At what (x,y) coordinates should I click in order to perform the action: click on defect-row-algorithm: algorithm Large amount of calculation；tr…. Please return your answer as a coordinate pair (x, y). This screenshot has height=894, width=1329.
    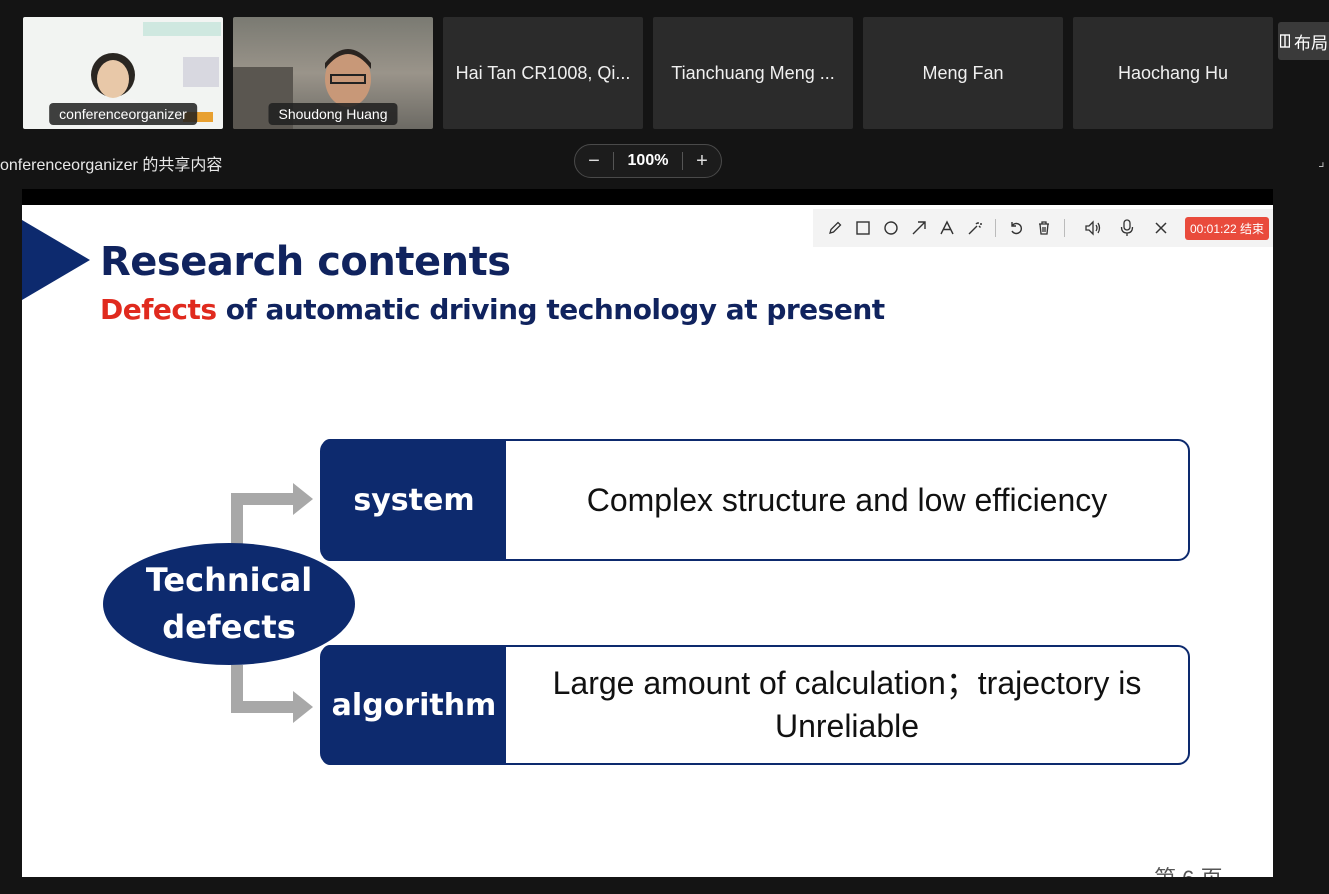
    Looking at the image, I should click on (755, 705).